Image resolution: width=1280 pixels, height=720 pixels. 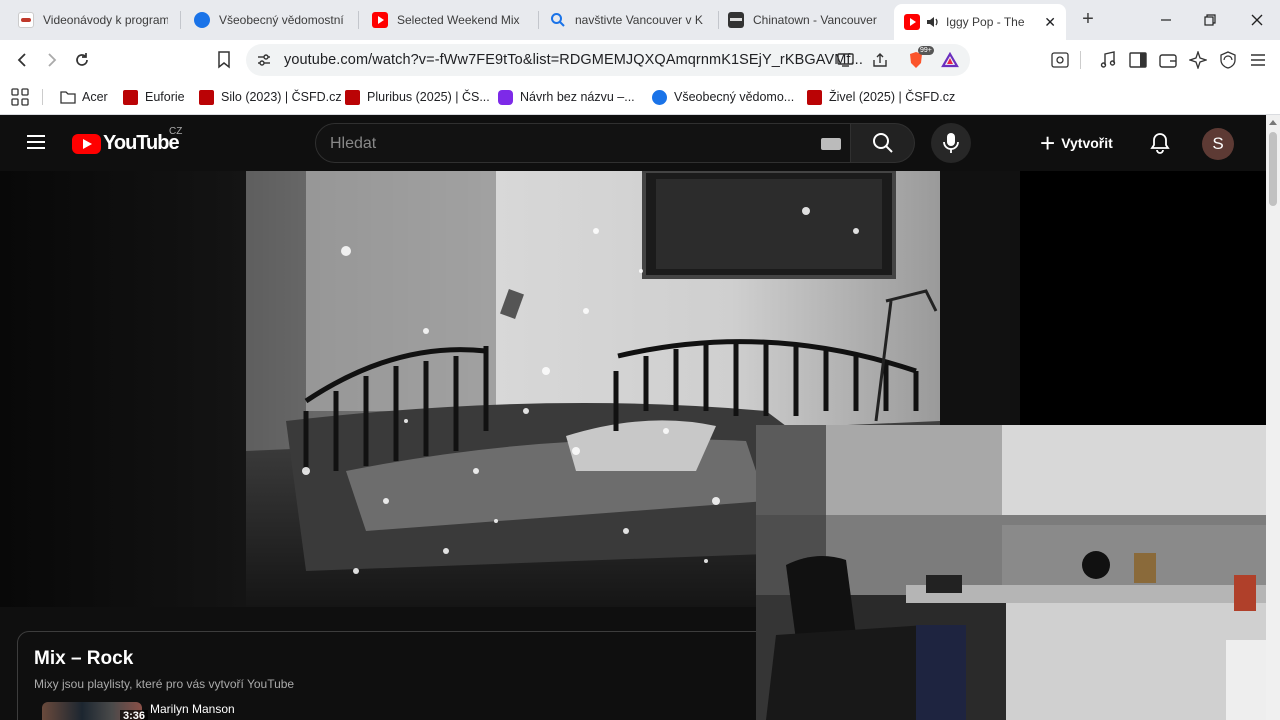 I want to click on tab-vseobecny: Všeobecný vědomostní, so click(x=270, y=20).